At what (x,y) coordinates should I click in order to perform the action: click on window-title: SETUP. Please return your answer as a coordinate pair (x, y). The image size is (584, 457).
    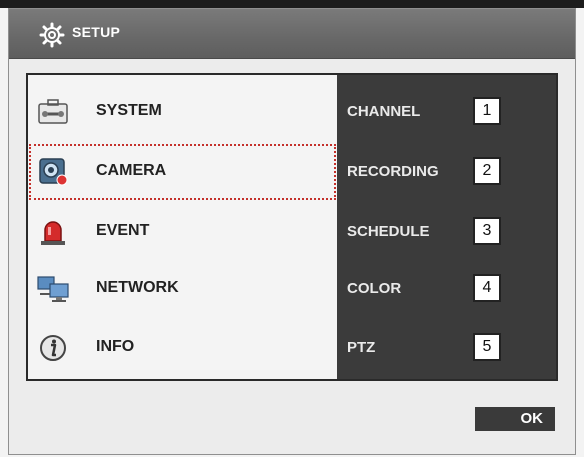
    Looking at the image, I should click on (96, 32).